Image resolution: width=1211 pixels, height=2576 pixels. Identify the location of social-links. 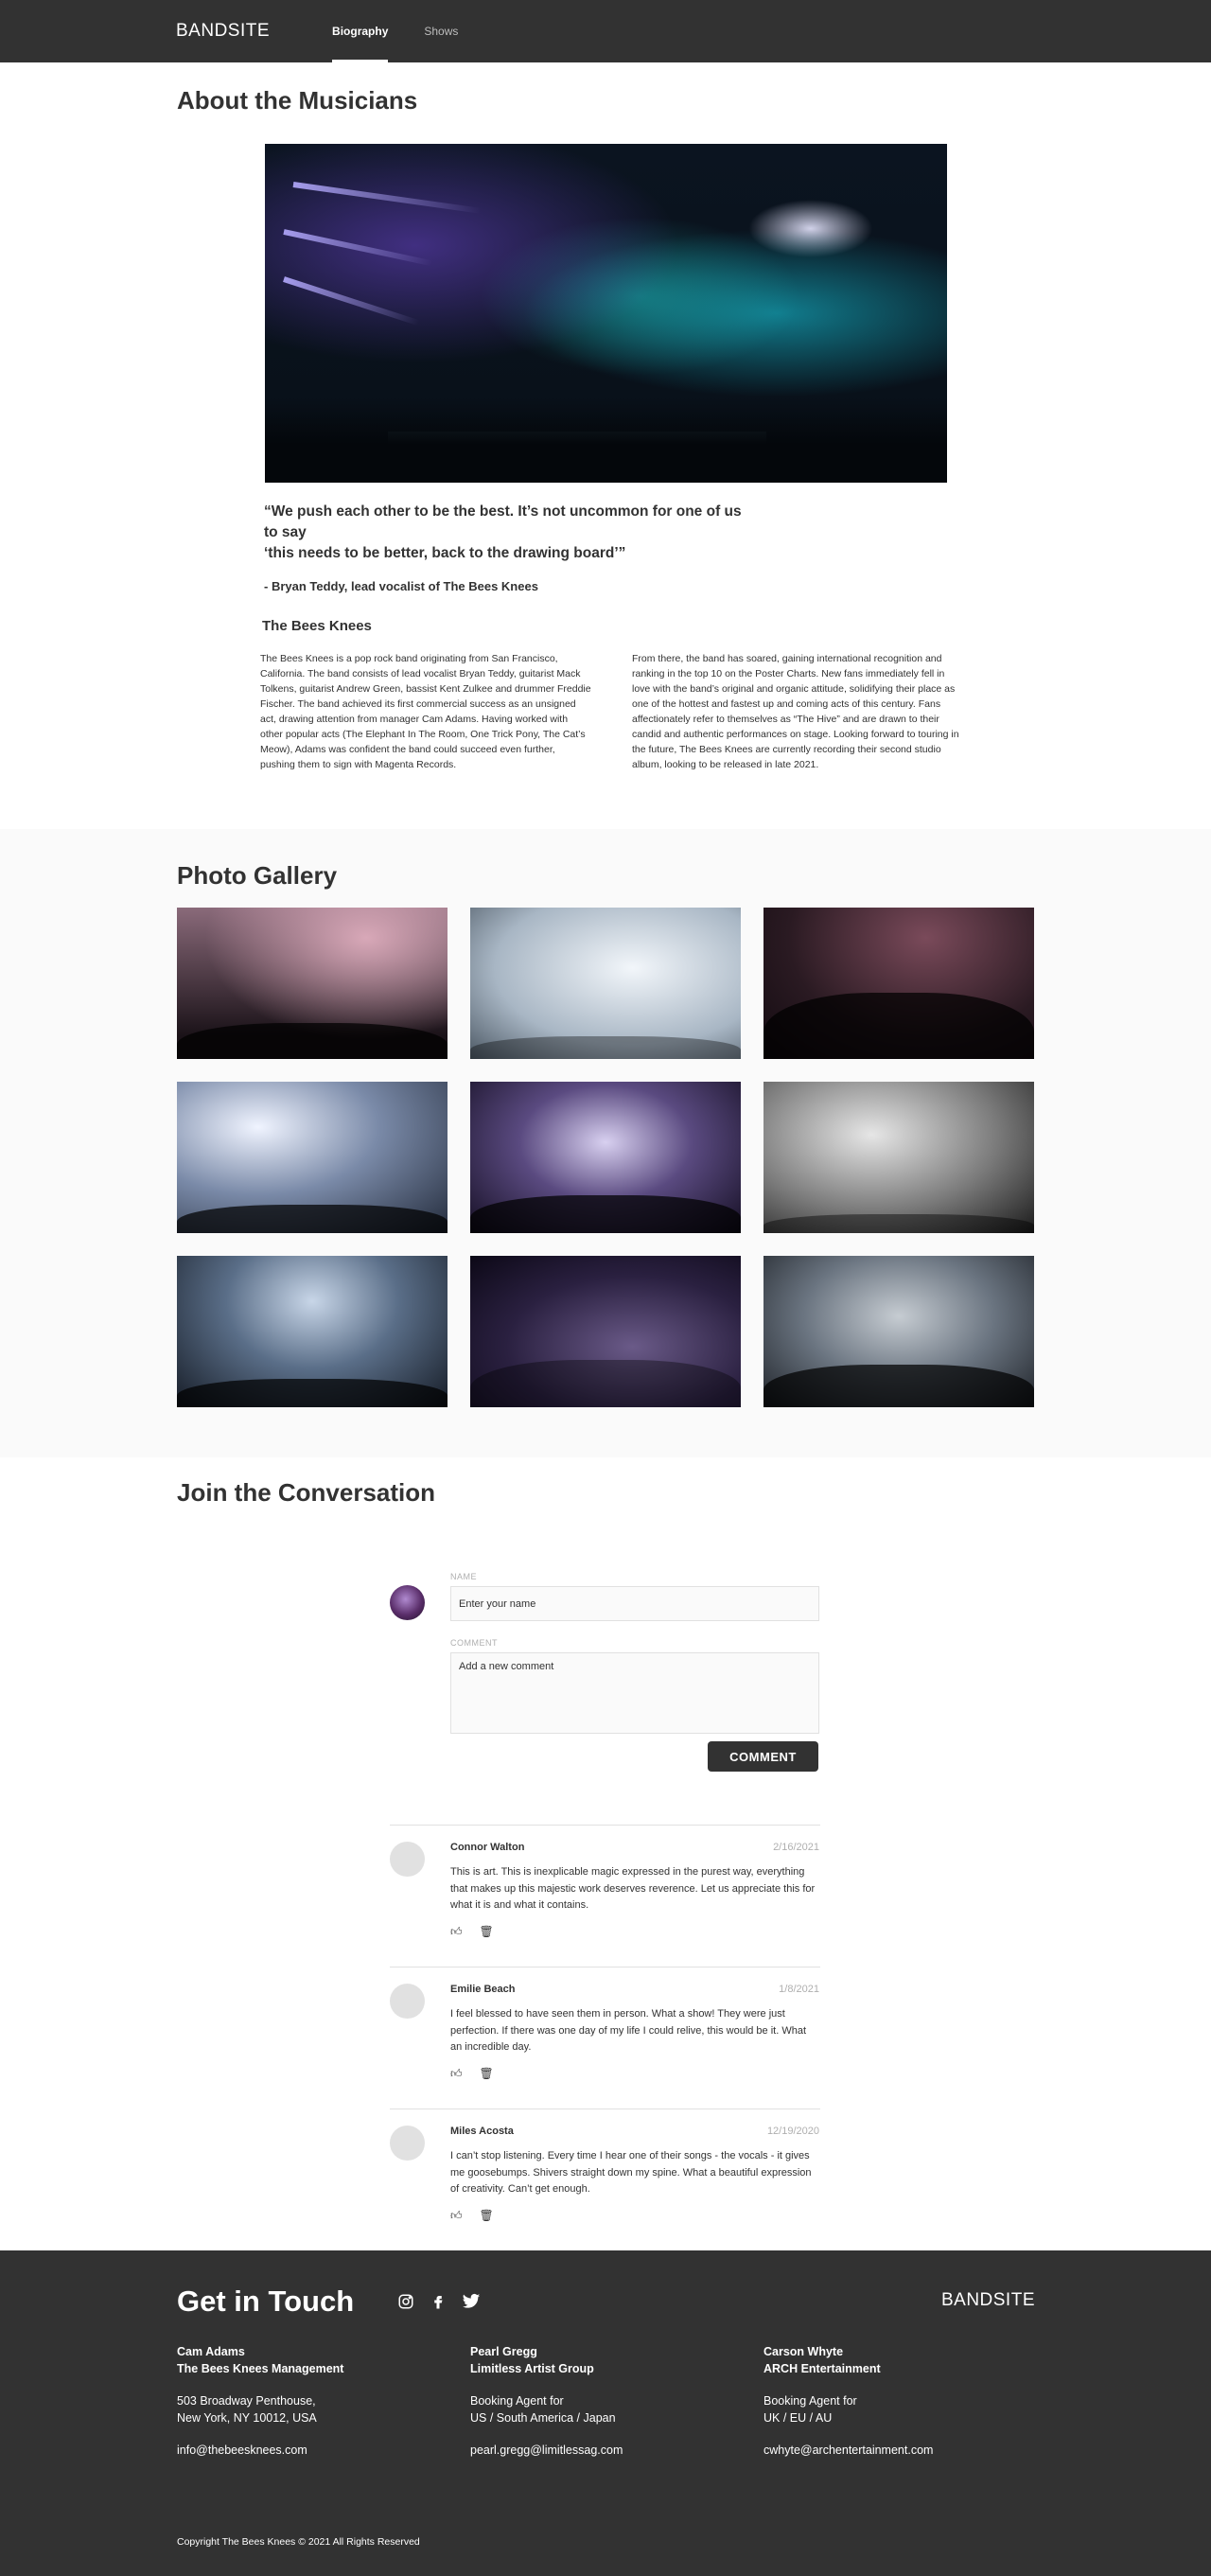
(439, 2301).